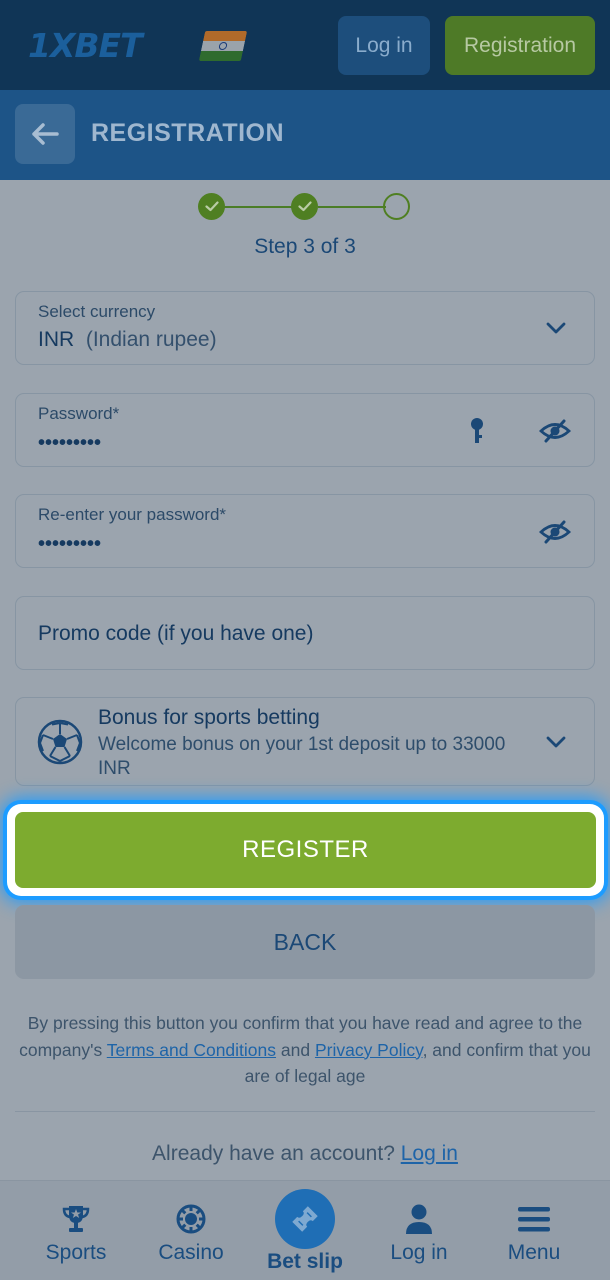 The height and width of the screenshot is (1280, 610). I want to click on nav-item-sports: Sports, so click(76, 1230).